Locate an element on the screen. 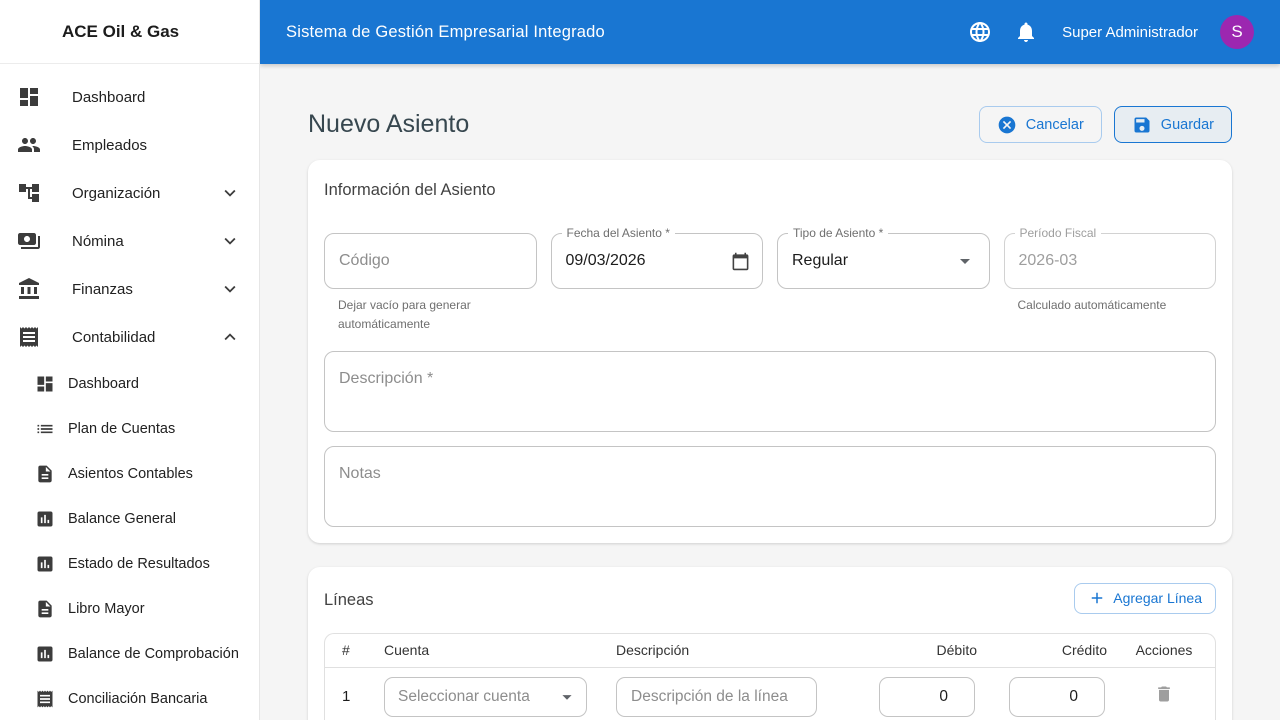  cancel-circle-icon is located at coordinates (1007, 125).